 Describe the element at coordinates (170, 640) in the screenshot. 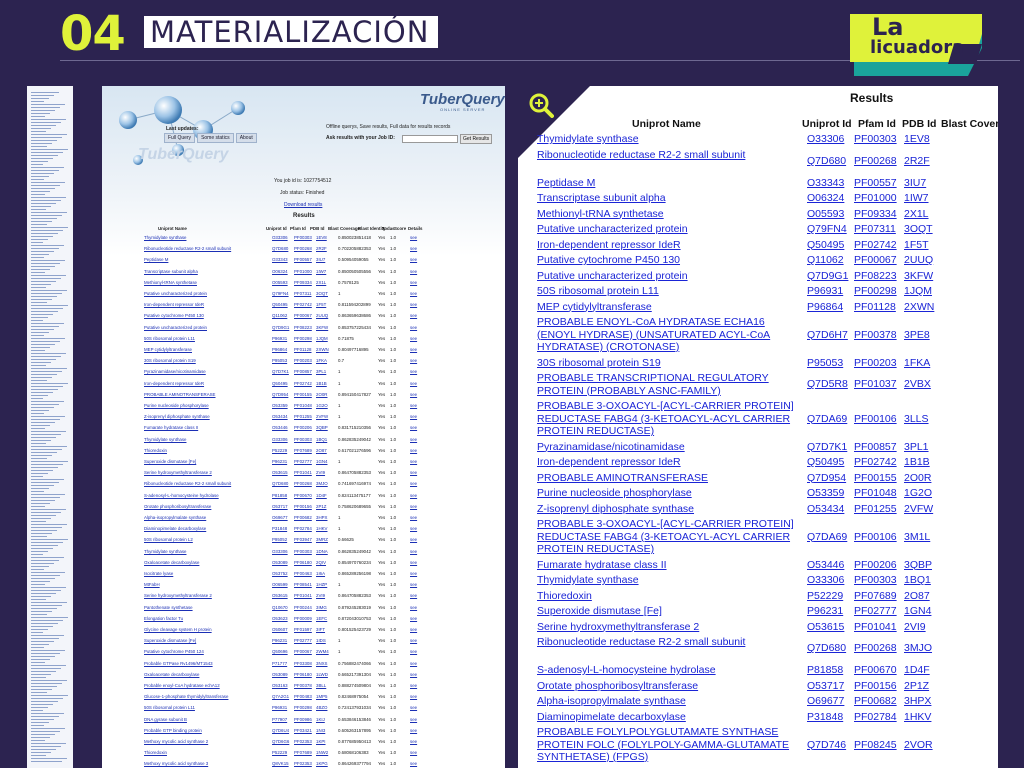

I see `mid-cell-link: Superoxide dismutase [Fe]` at that location.